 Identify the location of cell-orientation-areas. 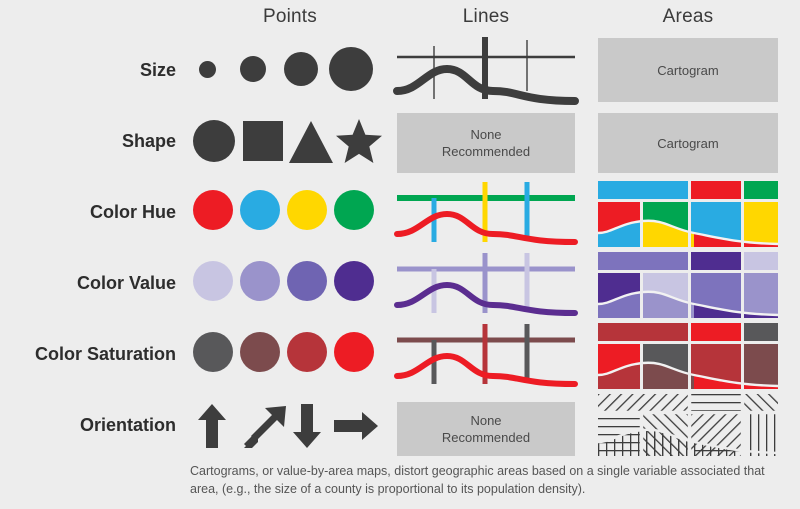
(688, 425).